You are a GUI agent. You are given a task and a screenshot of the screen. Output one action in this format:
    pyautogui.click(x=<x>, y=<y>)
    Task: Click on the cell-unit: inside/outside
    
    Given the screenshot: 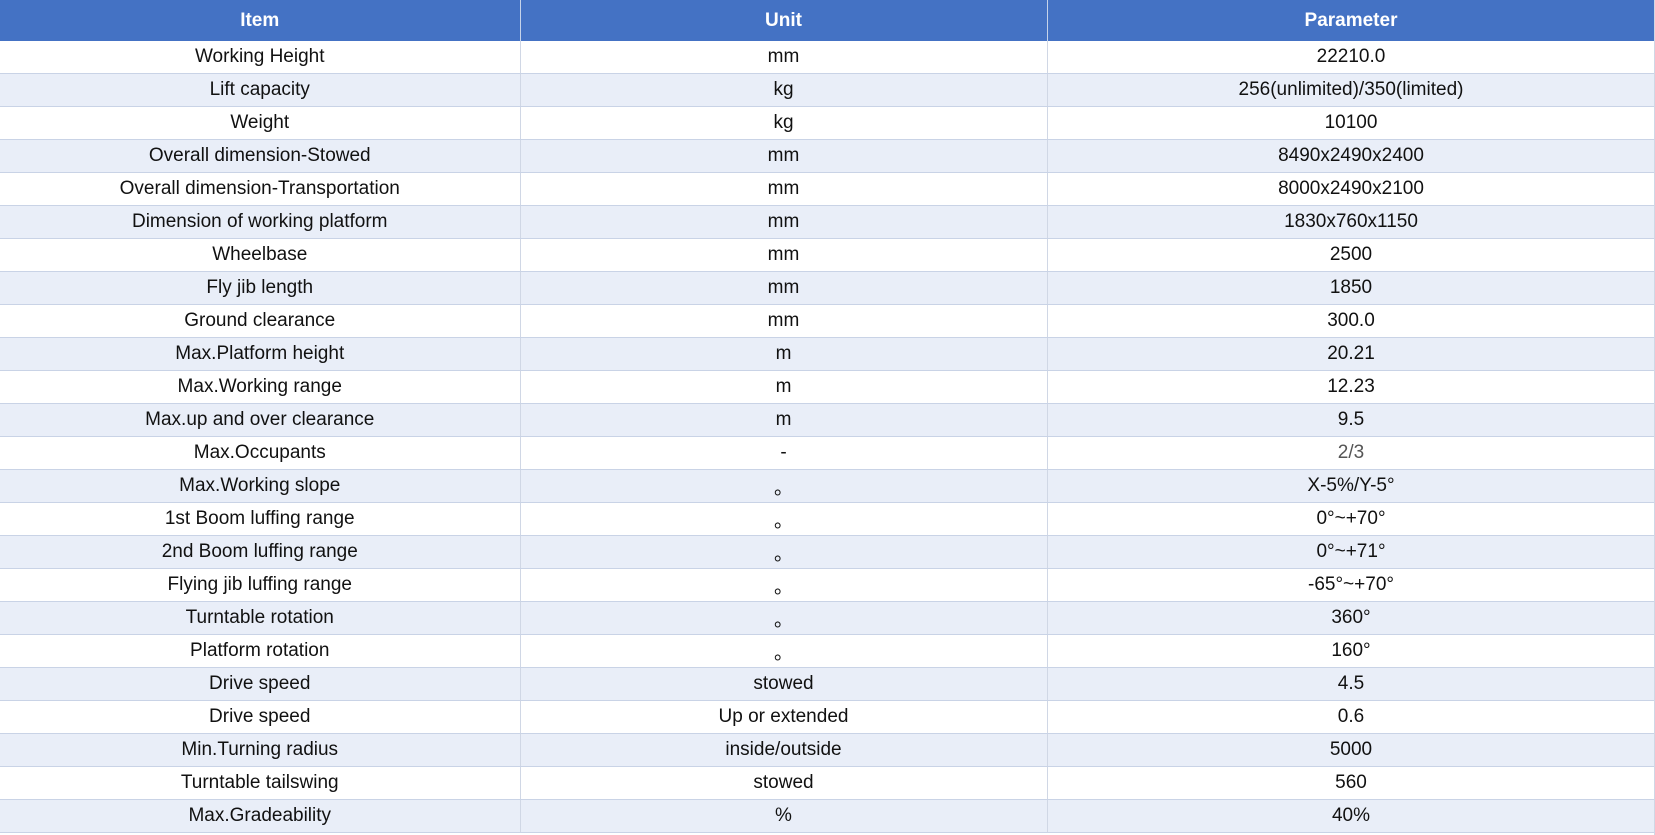 What is the action you would take?
    pyautogui.click(x=784, y=750)
    